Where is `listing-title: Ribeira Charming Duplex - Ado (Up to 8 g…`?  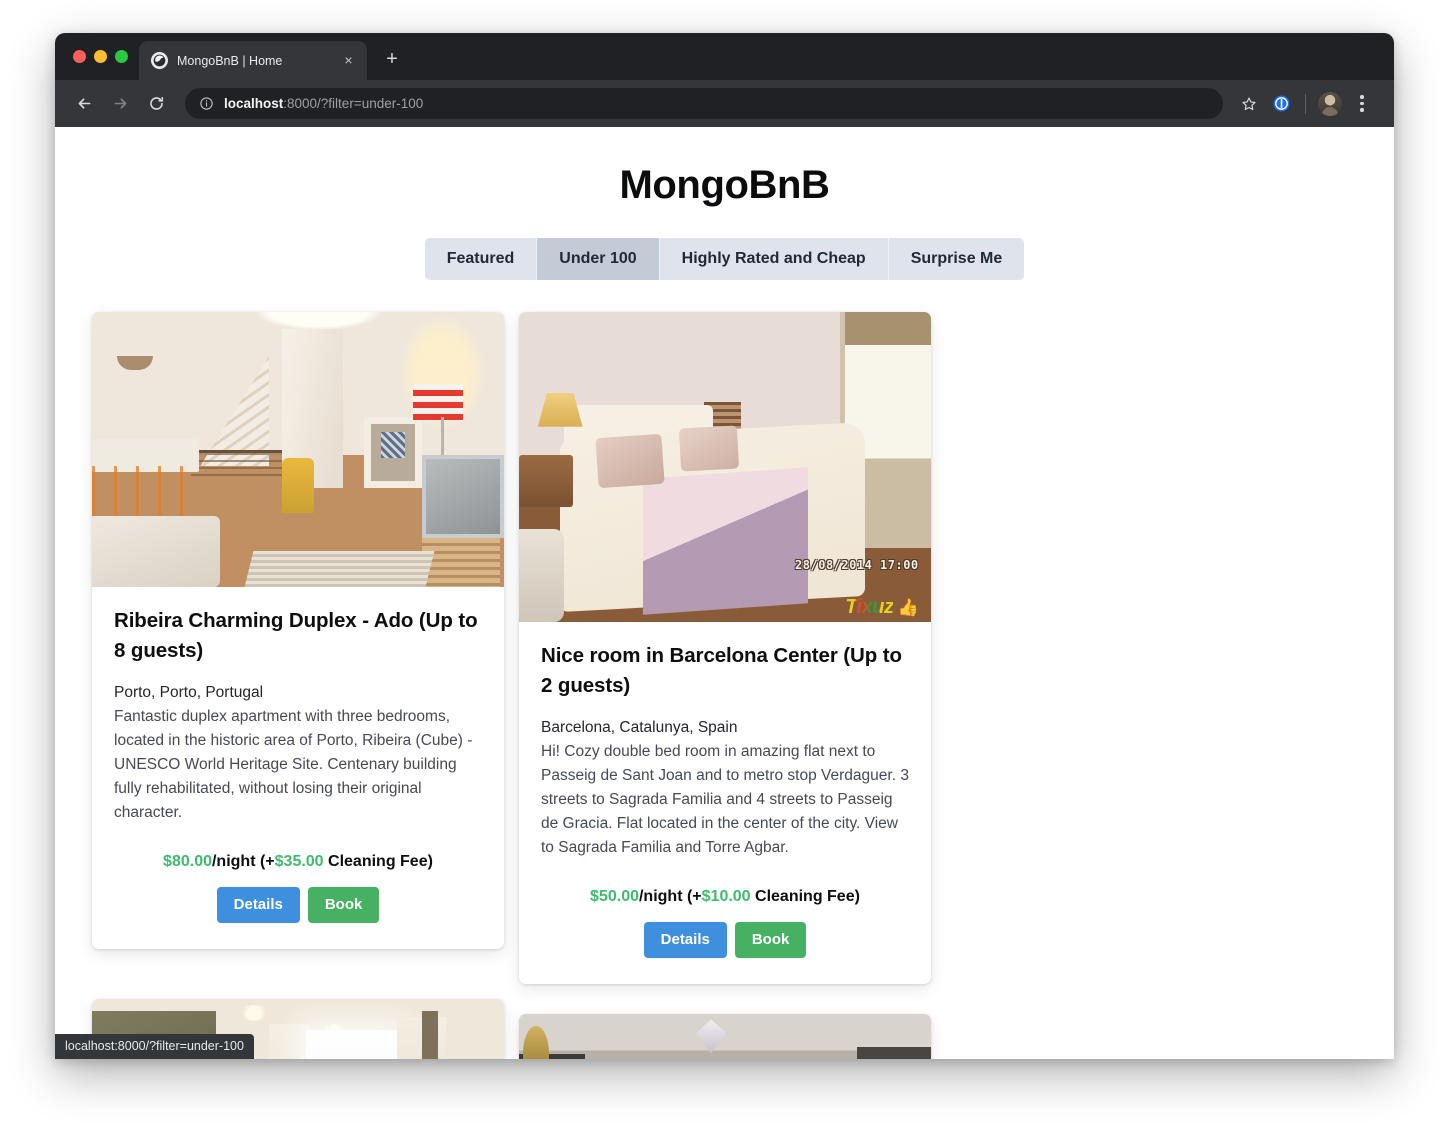 listing-title: Ribeira Charming Duplex - Ado (Up to 8 g… is located at coordinates (296, 636).